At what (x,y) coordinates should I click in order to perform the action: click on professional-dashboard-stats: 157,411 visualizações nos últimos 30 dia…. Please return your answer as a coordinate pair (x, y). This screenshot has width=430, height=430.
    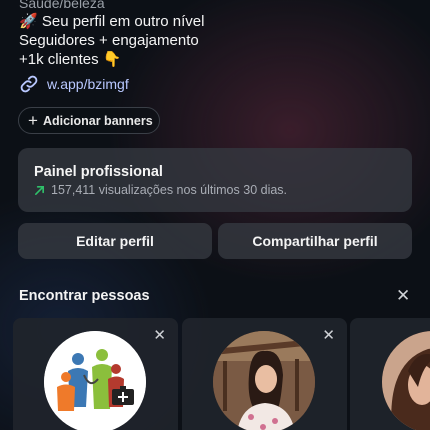
    Looking at the image, I should click on (223, 190).